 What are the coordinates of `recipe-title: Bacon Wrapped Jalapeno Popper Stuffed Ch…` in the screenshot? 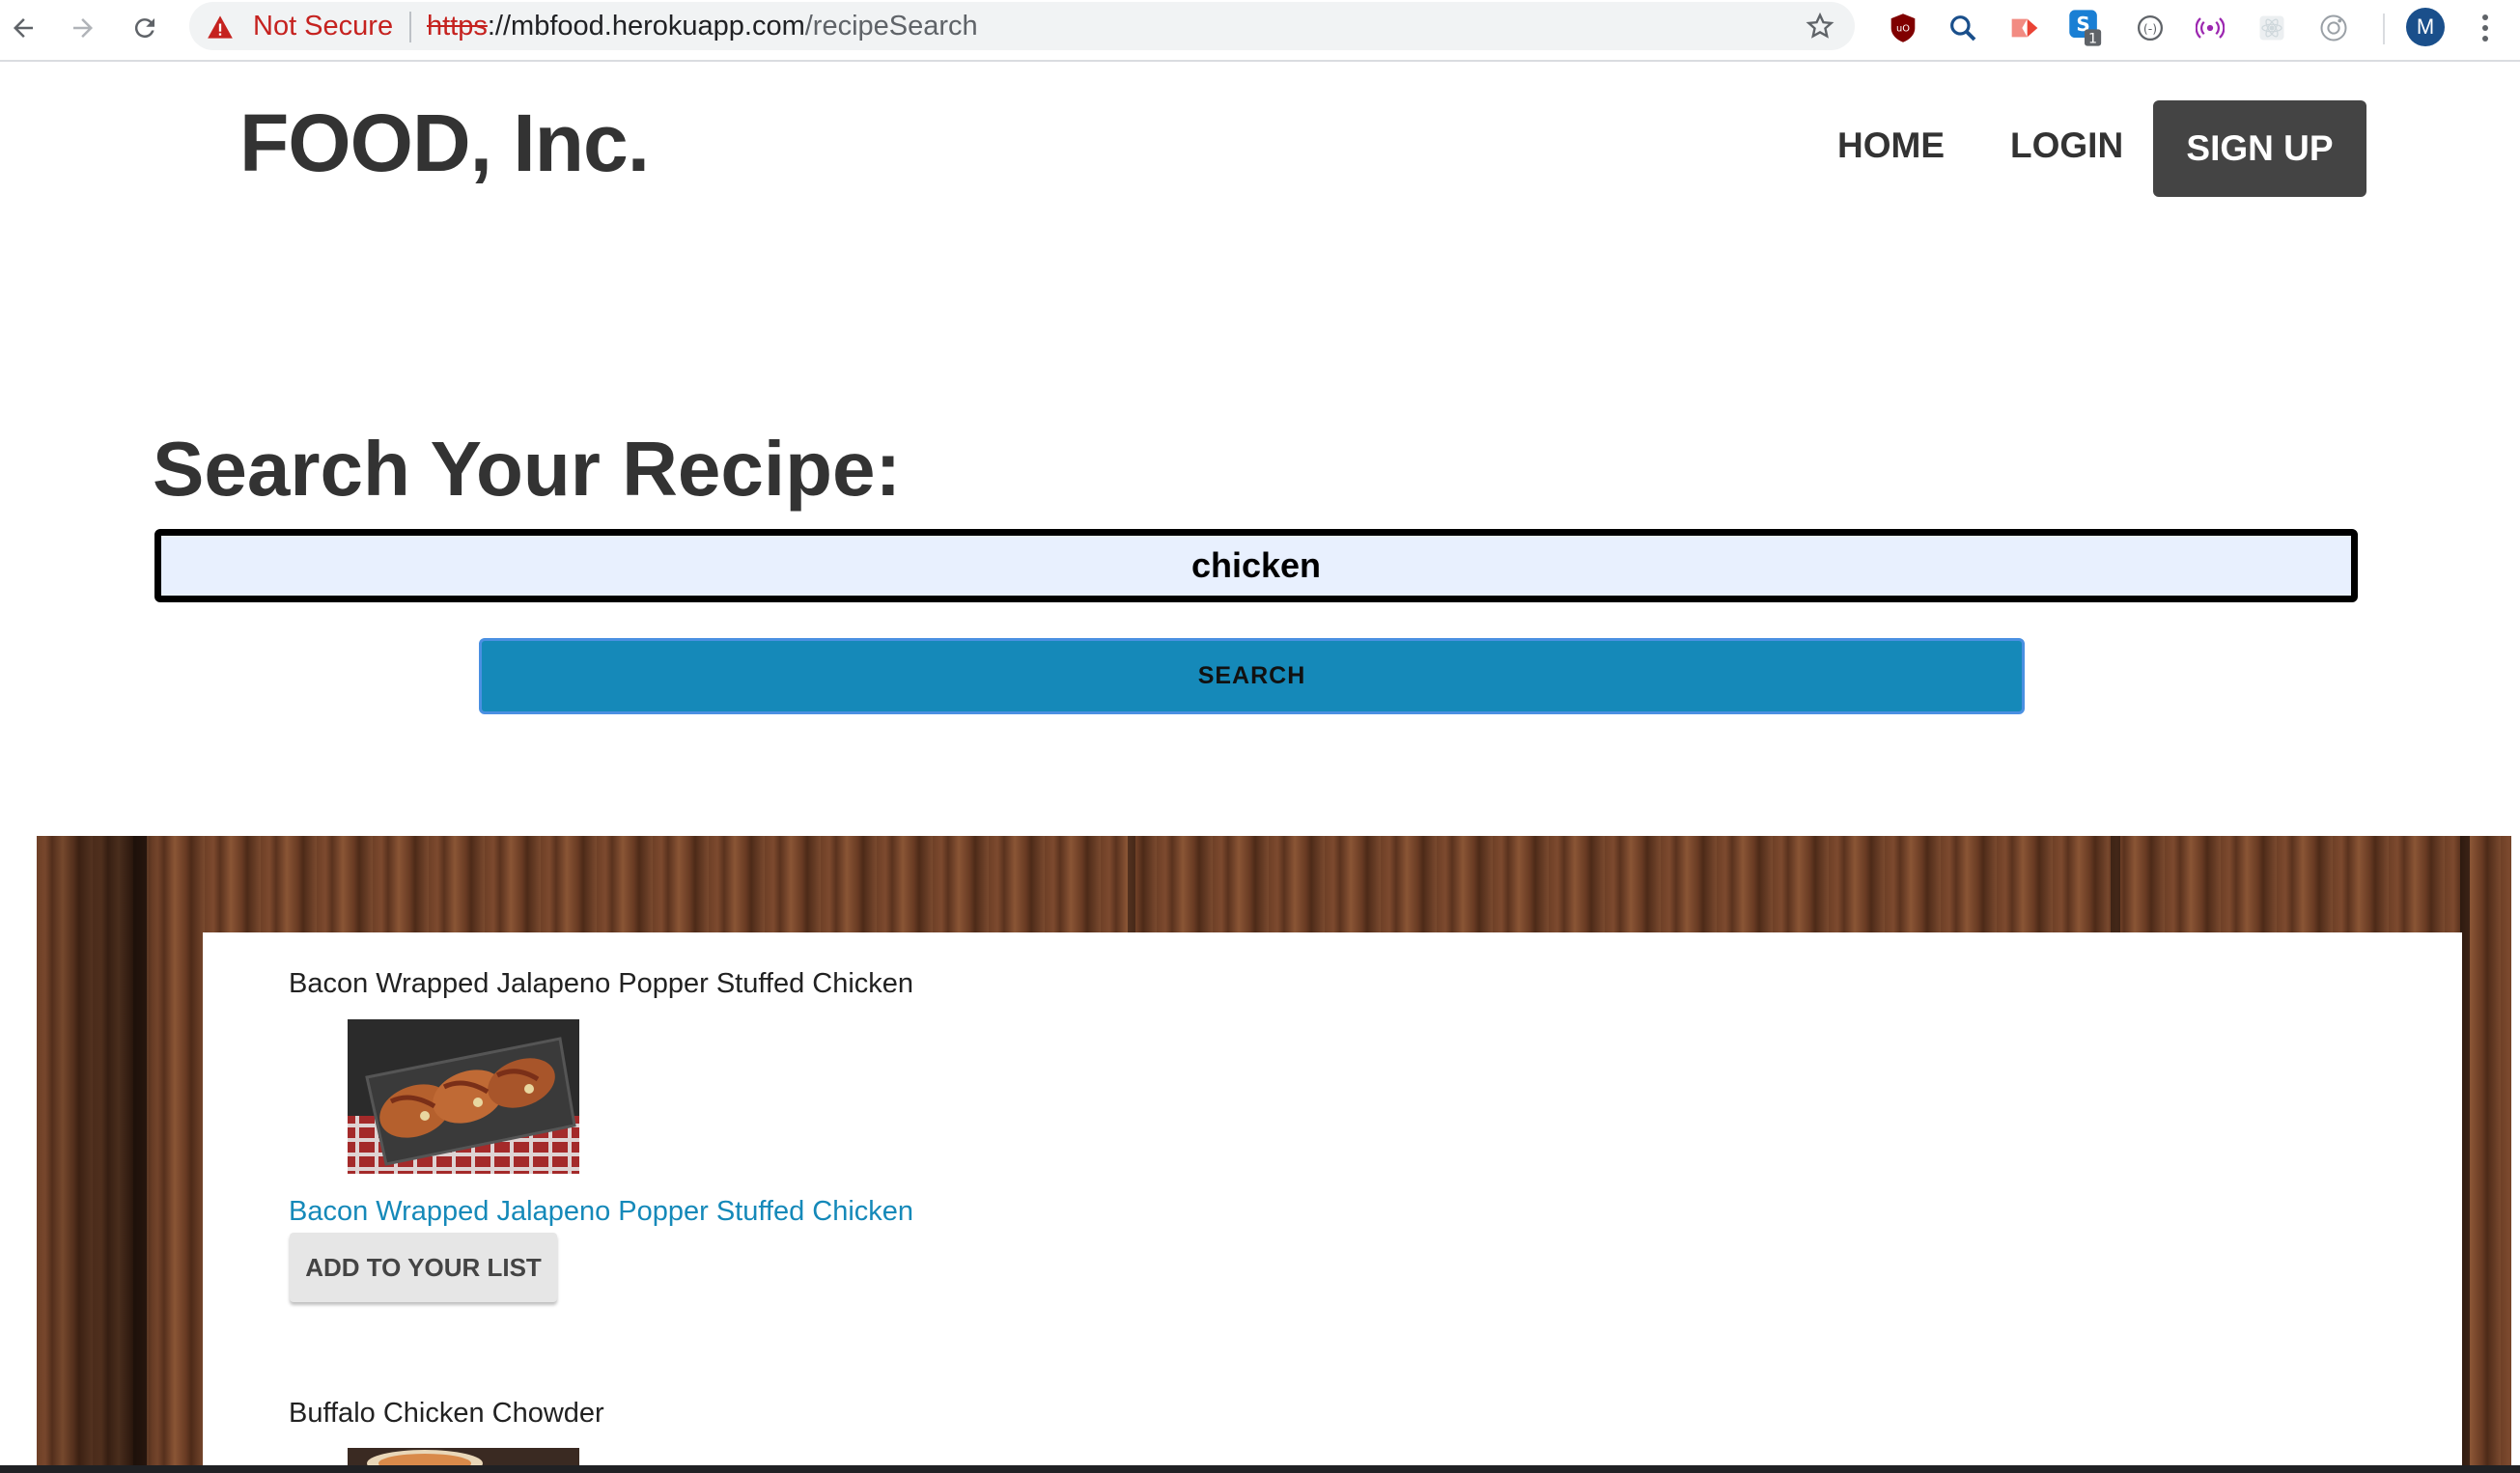 It's located at (602, 984).